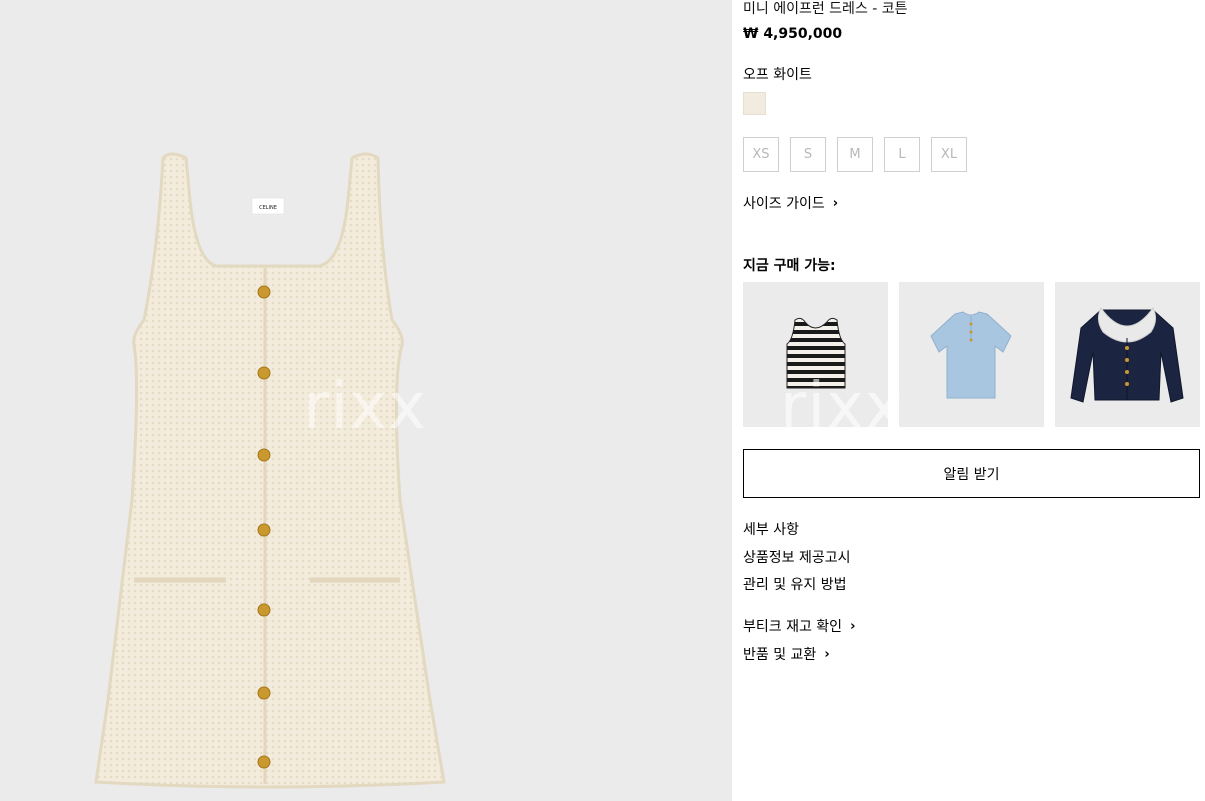  What do you see at coordinates (808, 154) in the screenshot?
I see `size-option-s: S` at bounding box center [808, 154].